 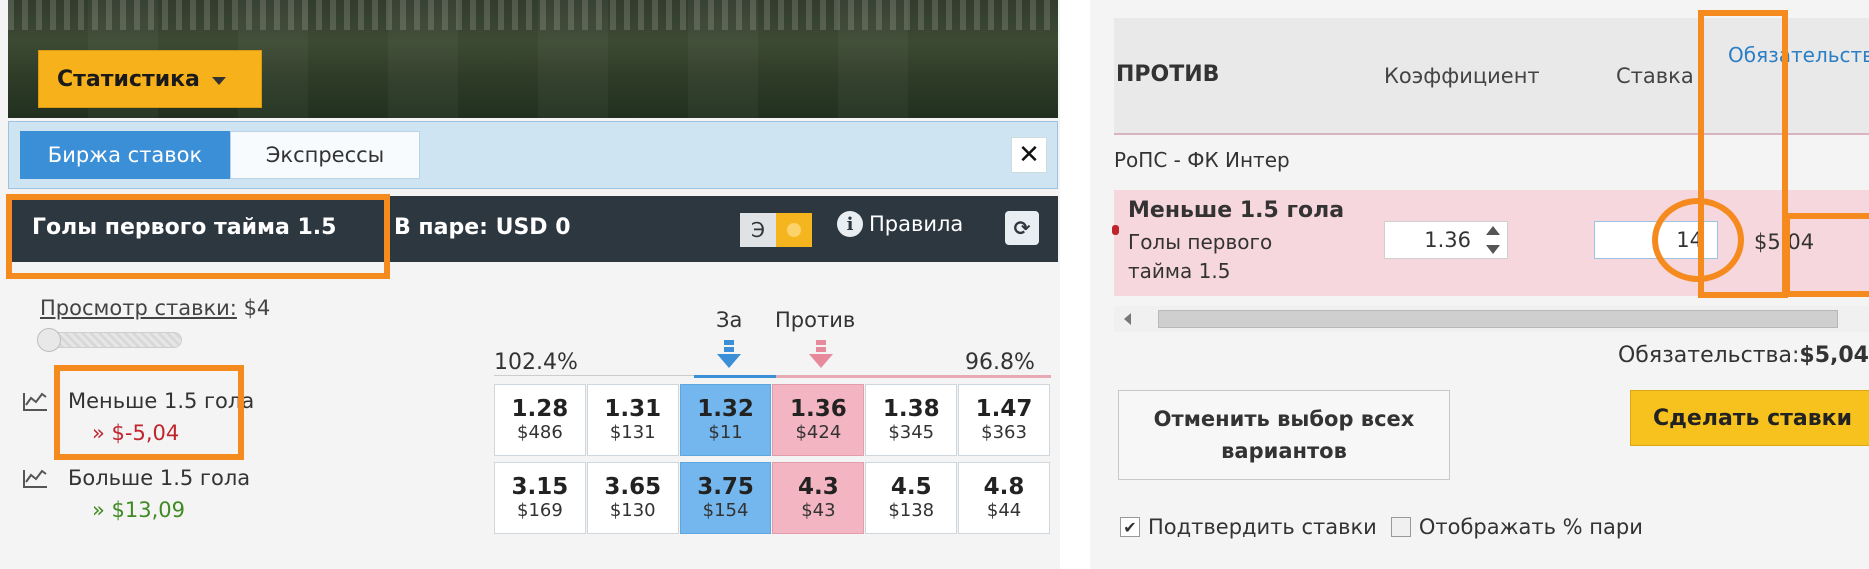 What do you see at coordinates (913, 376) in the screenshot?
I see `lay-divider` at bounding box center [913, 376].